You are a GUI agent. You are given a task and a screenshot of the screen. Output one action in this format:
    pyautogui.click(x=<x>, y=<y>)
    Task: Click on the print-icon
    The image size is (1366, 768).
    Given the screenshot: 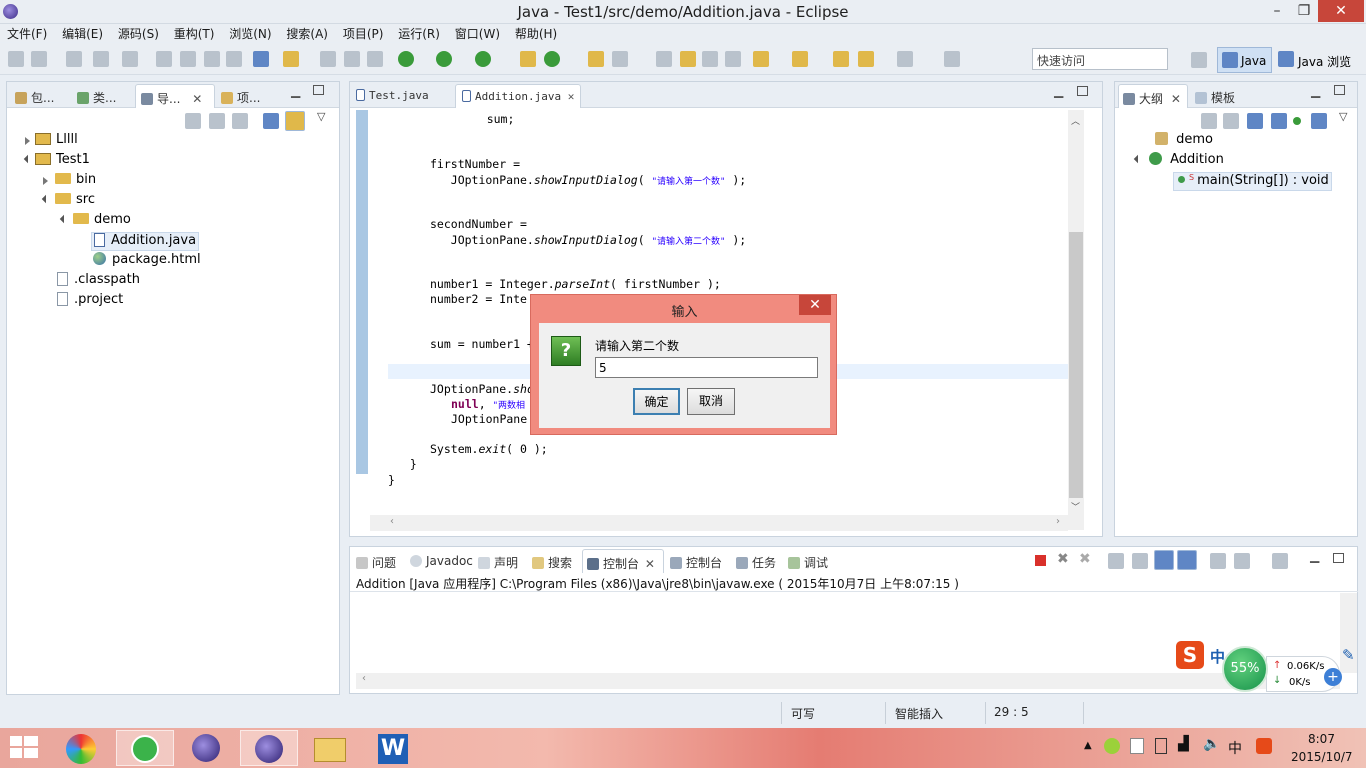 What is the action you would take?
    pyautogui.click(x=375, y=59)
    